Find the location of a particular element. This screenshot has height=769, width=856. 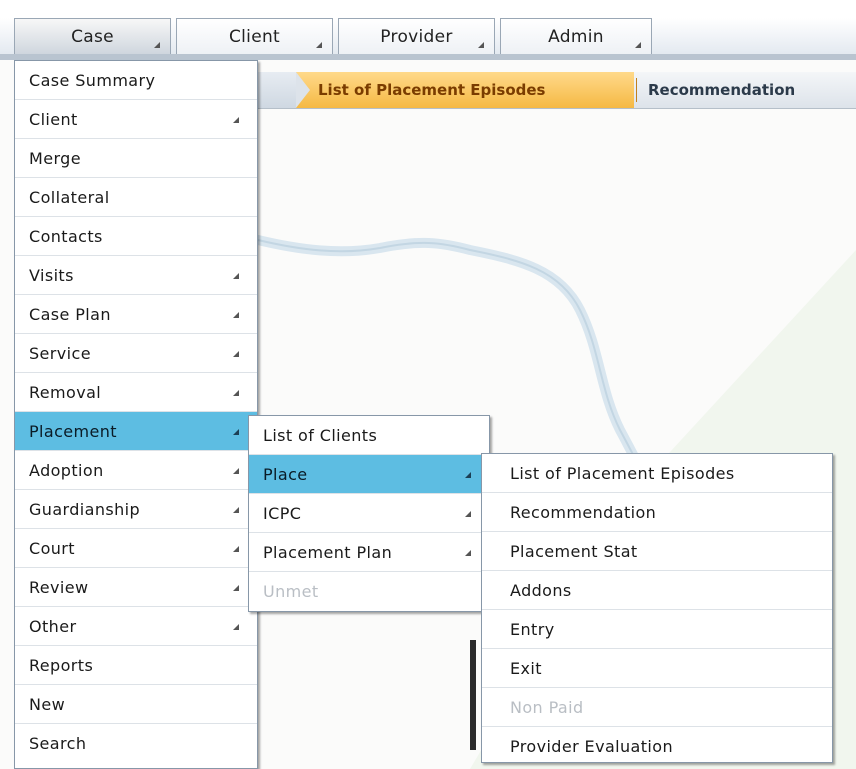

admin-menu-label: Admin is located at coordinates (576, 36).